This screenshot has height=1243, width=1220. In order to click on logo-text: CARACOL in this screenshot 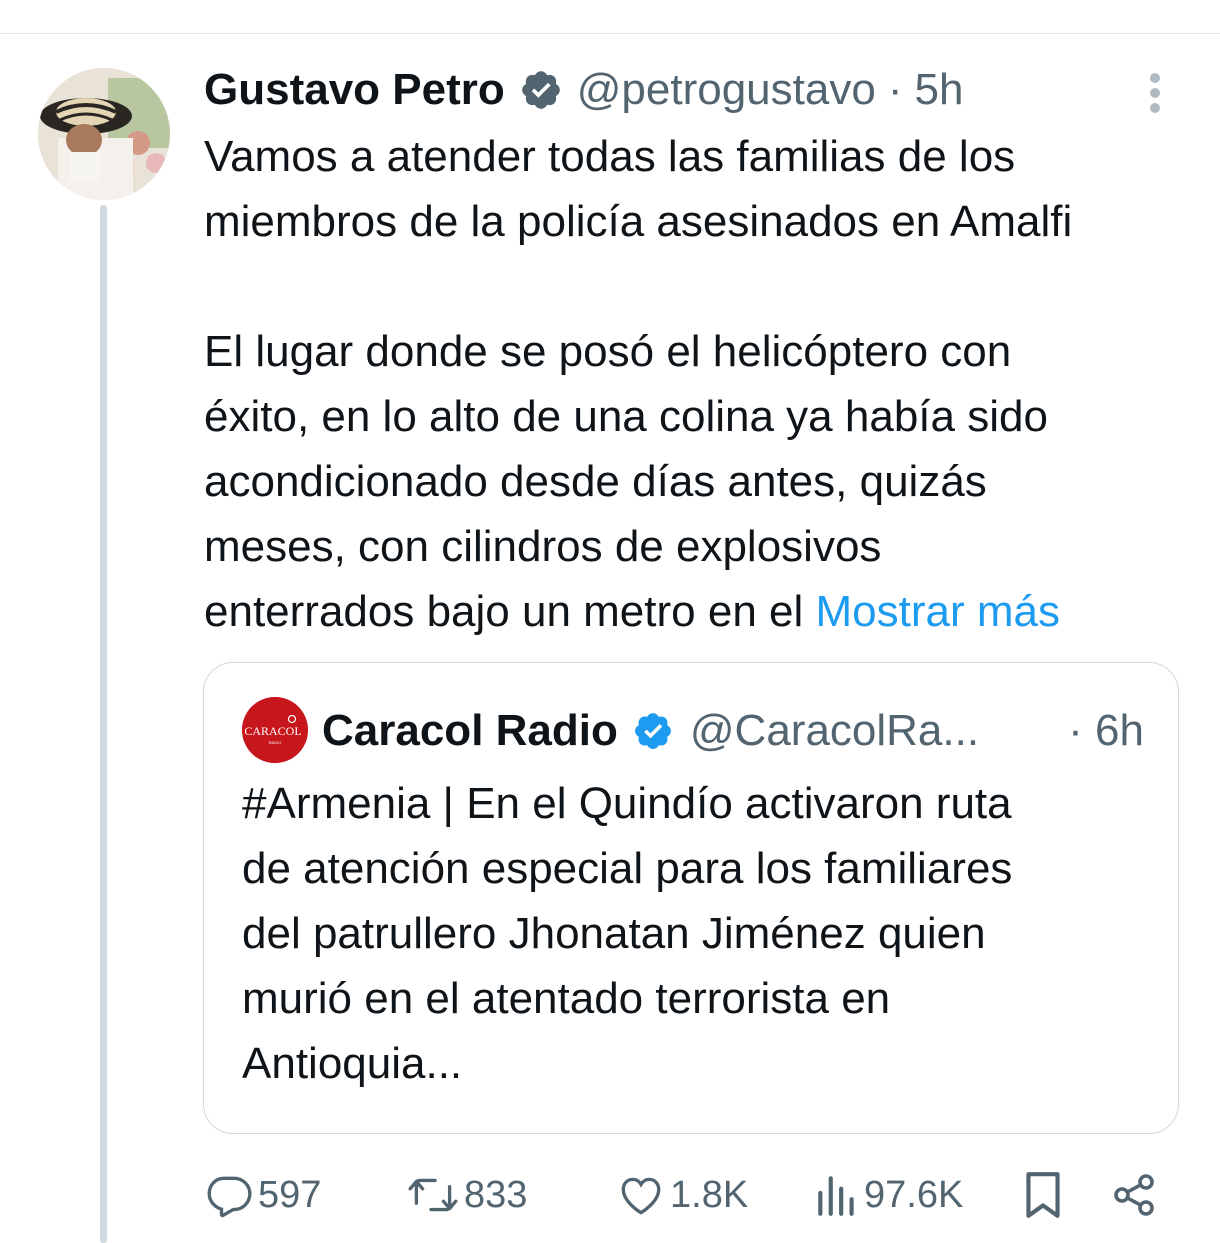, I will do `click(272, 731)`.